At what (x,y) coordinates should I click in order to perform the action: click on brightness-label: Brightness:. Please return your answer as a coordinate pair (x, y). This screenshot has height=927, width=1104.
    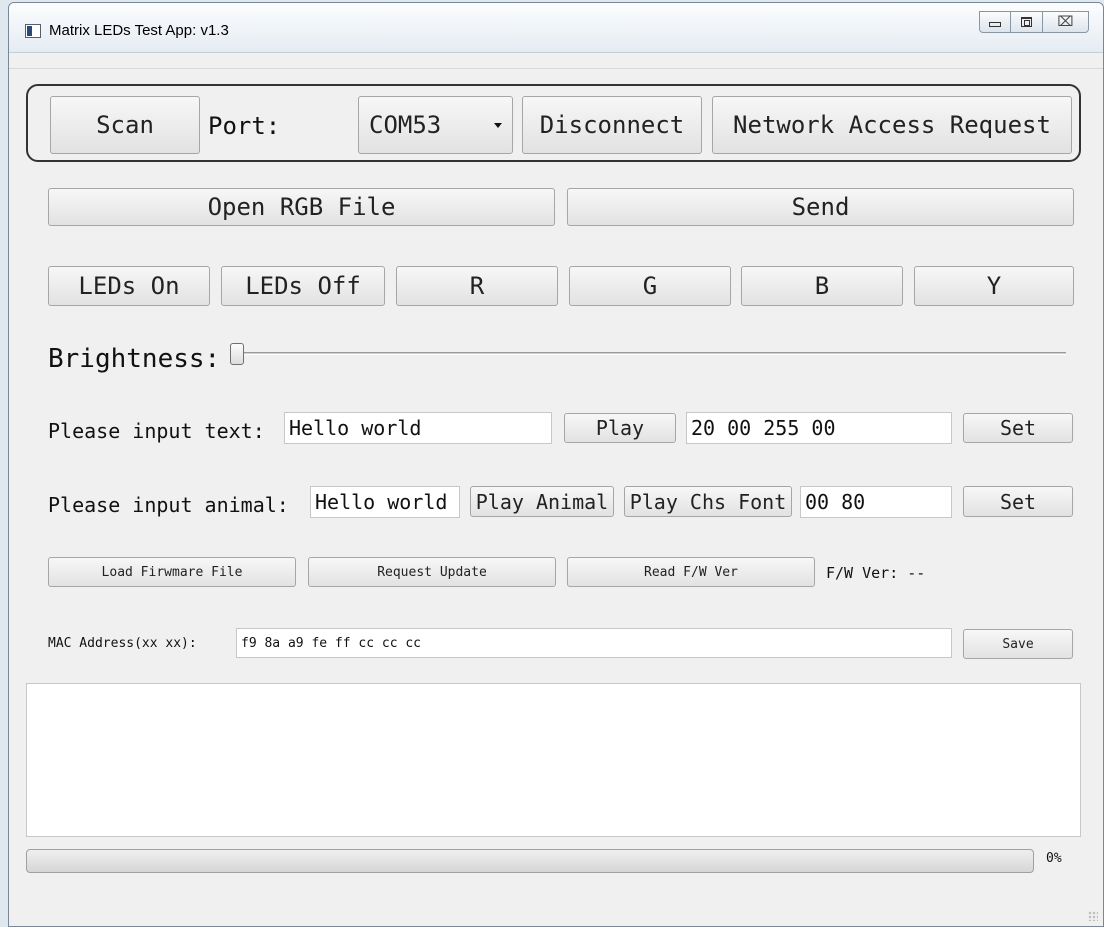
    Looking at the image, I should click on (134, 359).